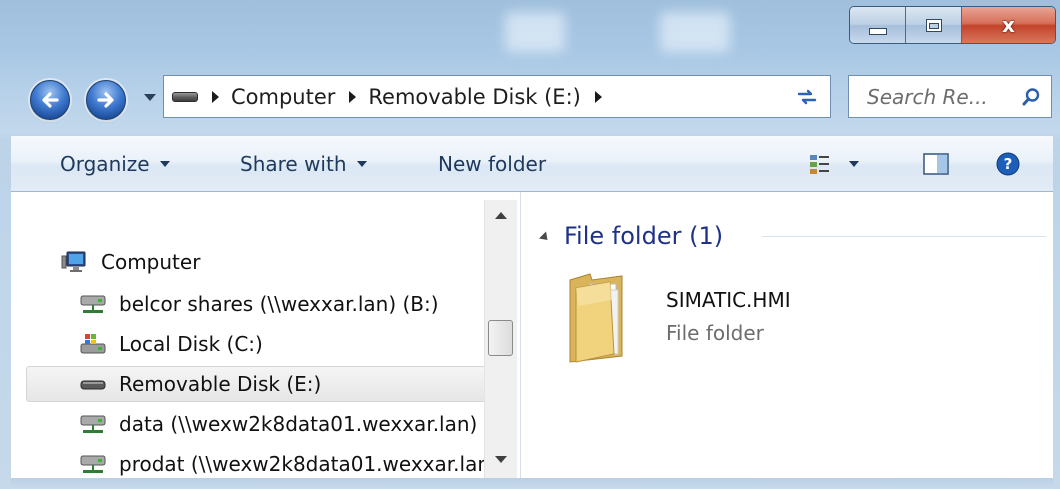  I want to click on tree-item-removable-disk: Removable Disk (E:), so click(200, 384).